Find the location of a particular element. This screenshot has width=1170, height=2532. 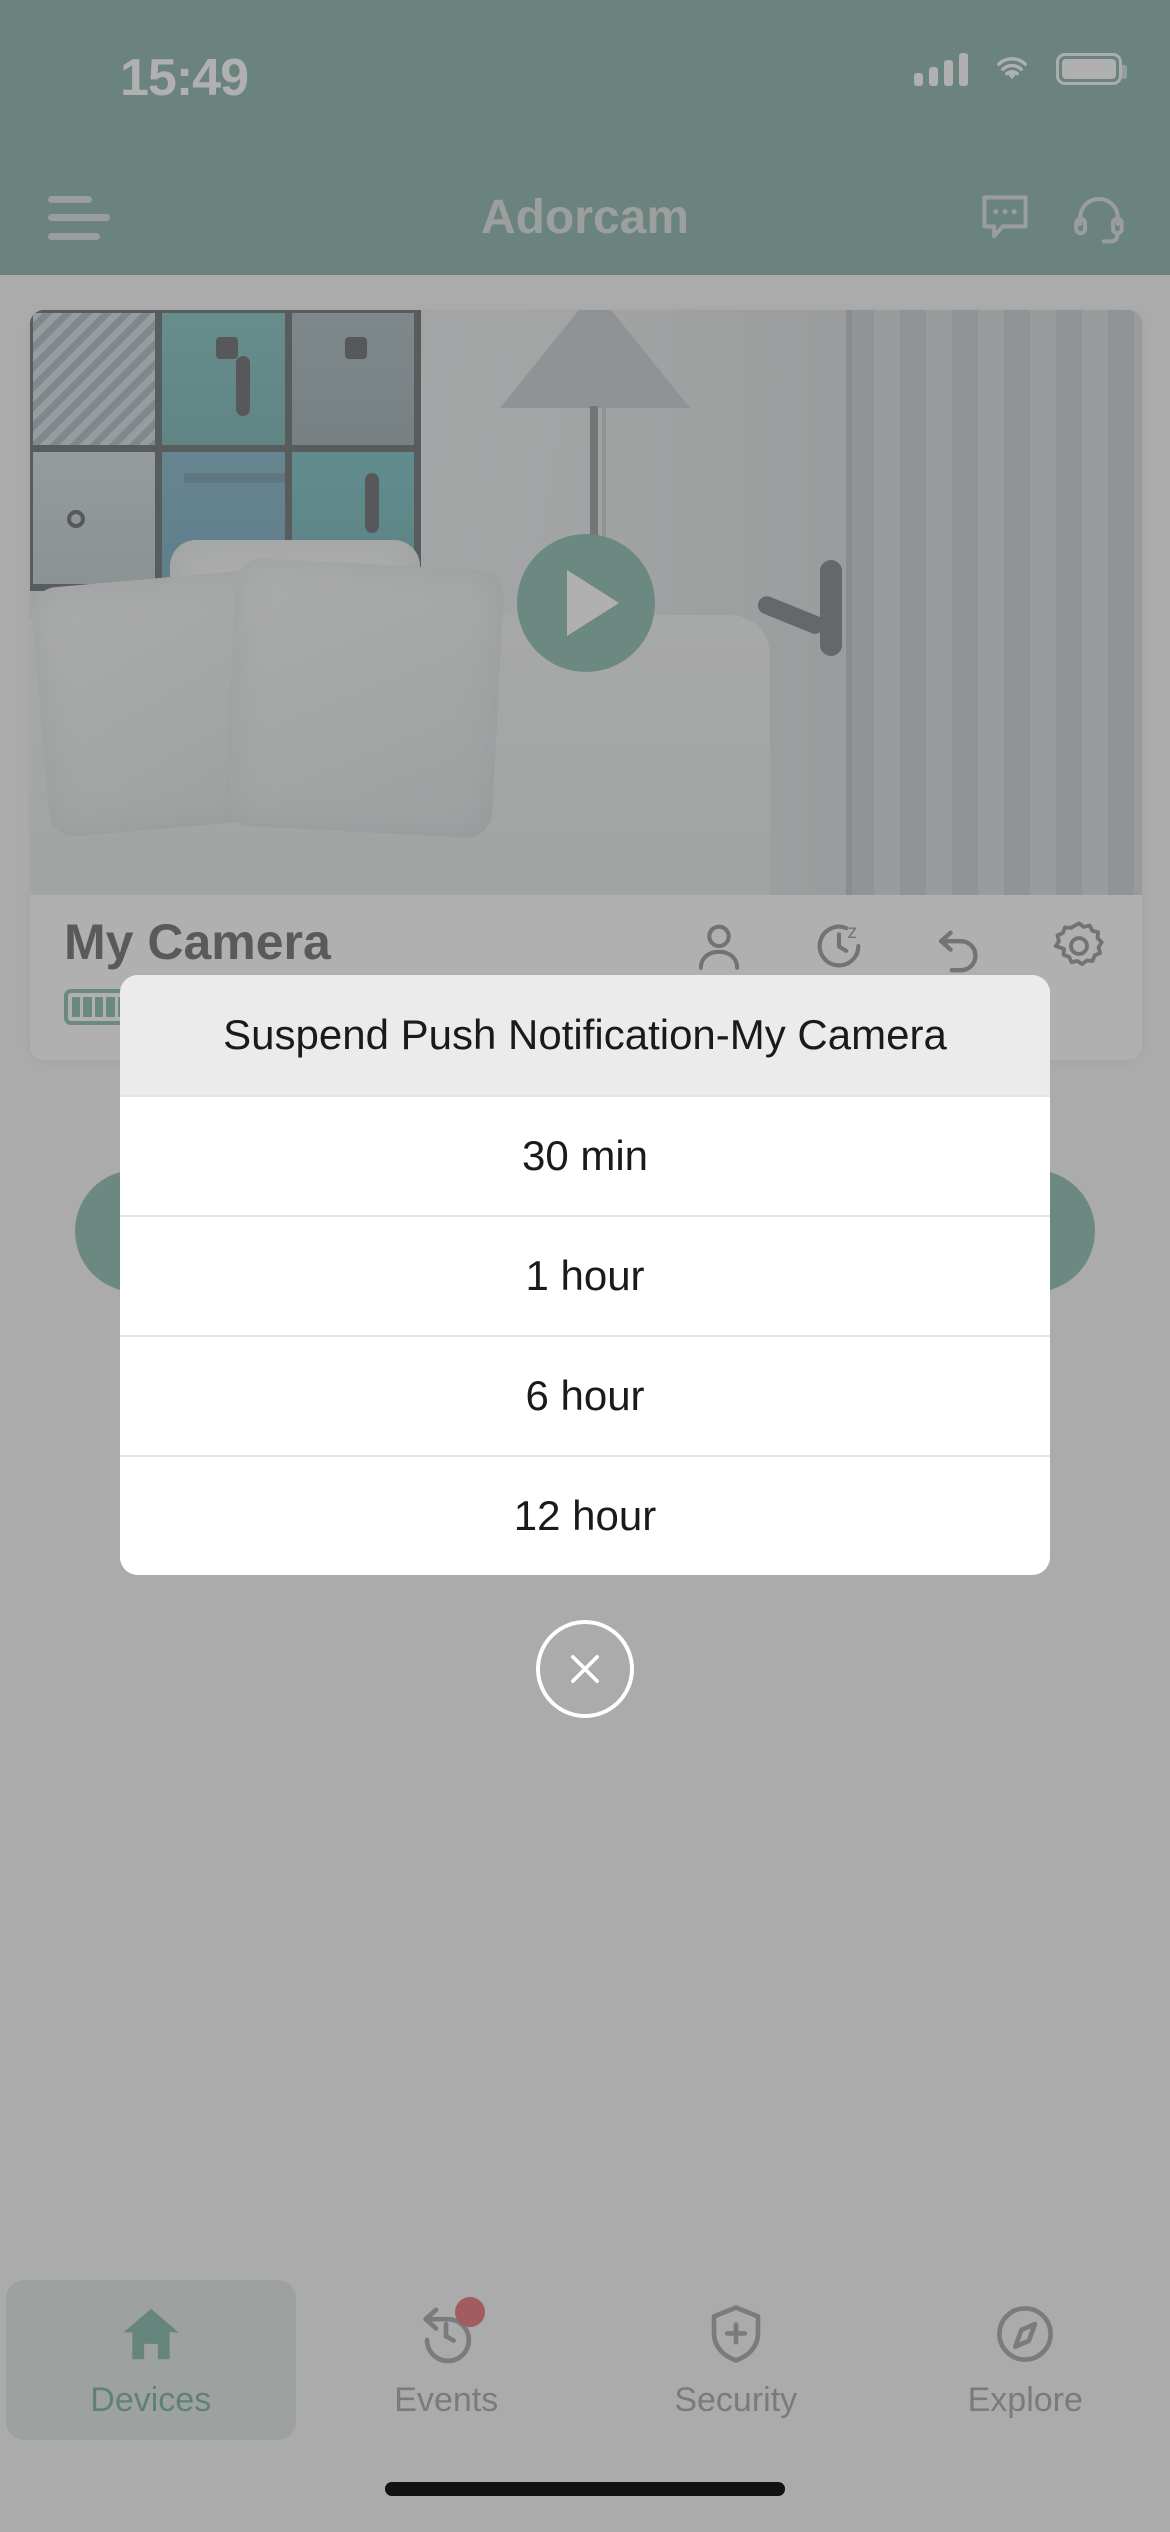

sheet-option-1hour: 1 hour is located at coordinates (585, 1275).